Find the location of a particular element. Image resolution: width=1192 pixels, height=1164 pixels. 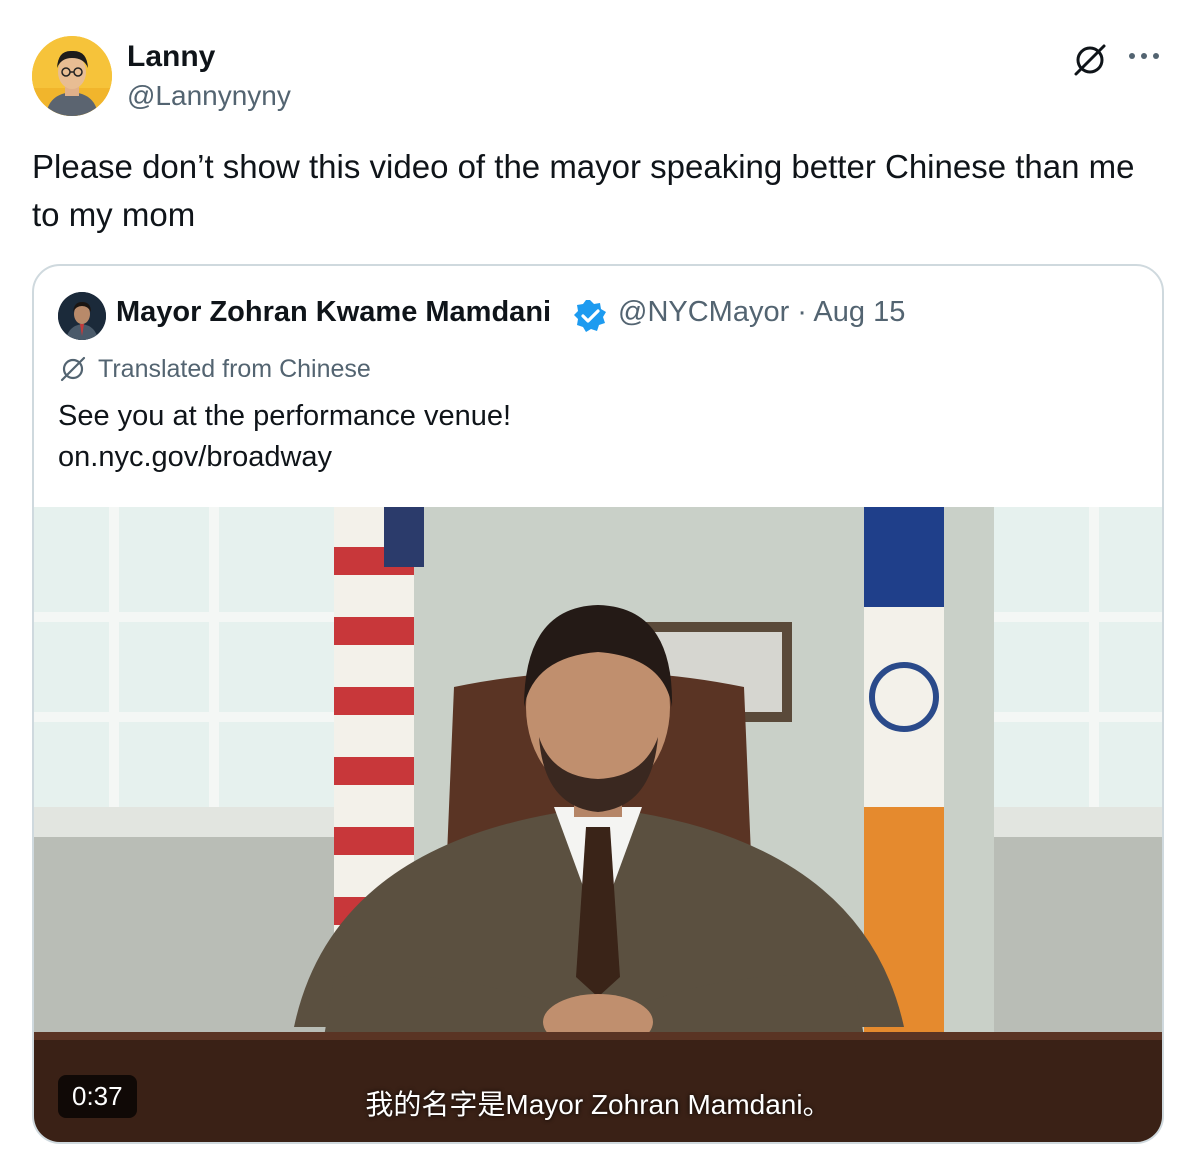

translate-button is located at coordinates (1090, 60).